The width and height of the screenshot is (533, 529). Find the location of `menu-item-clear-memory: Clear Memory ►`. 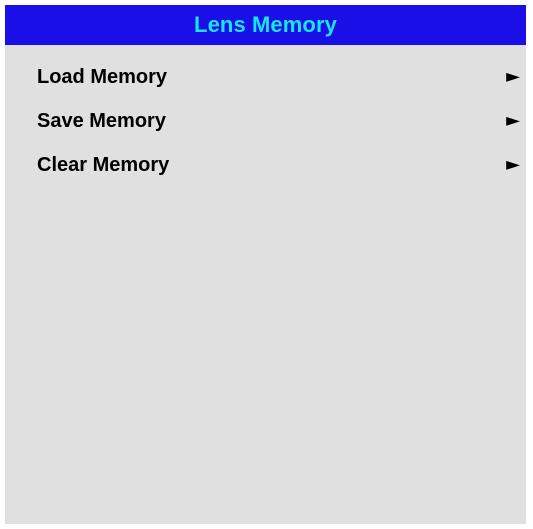

menu-item-clear-memory: Clear Memory ► is located at coordinates (265, 165).